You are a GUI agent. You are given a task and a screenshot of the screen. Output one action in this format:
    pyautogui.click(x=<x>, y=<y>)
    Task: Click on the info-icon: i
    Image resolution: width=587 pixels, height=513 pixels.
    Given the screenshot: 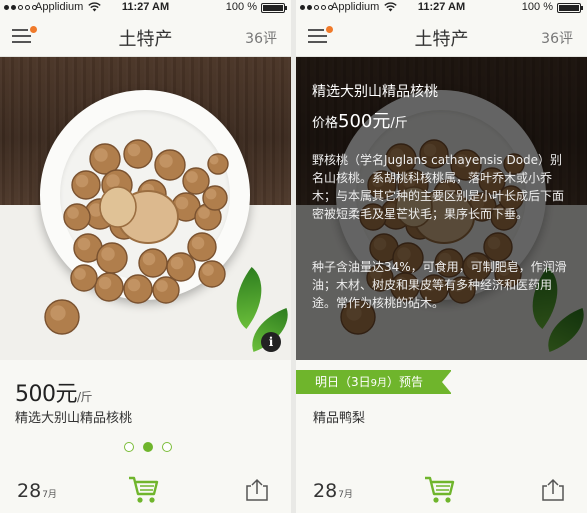 What is the action you would take?
    pyautogui.click(x=271, y=342)
    